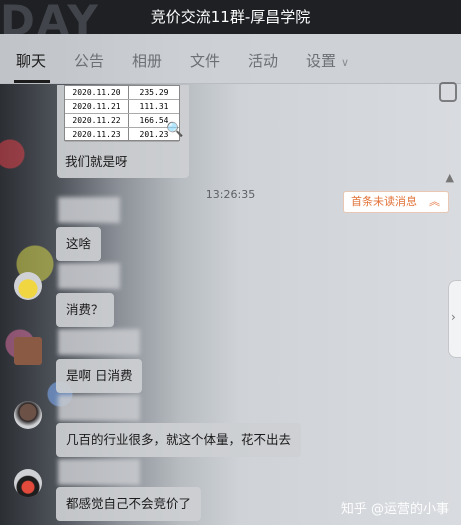 This screenshot has height=525, width=461. I want to click on first-unread-label: 首条未读消息, so click(384, 201).